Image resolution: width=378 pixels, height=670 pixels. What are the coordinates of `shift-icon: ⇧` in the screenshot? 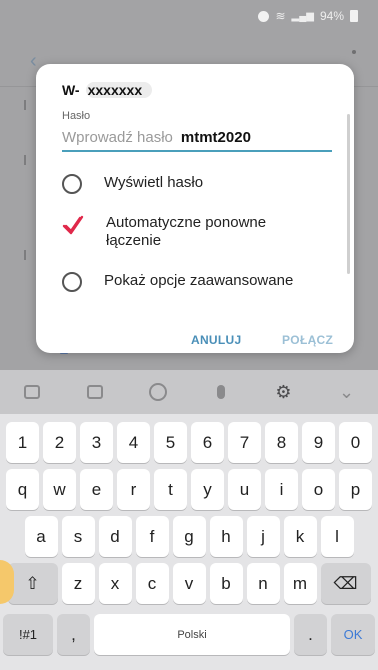 It's located at (32, 583).